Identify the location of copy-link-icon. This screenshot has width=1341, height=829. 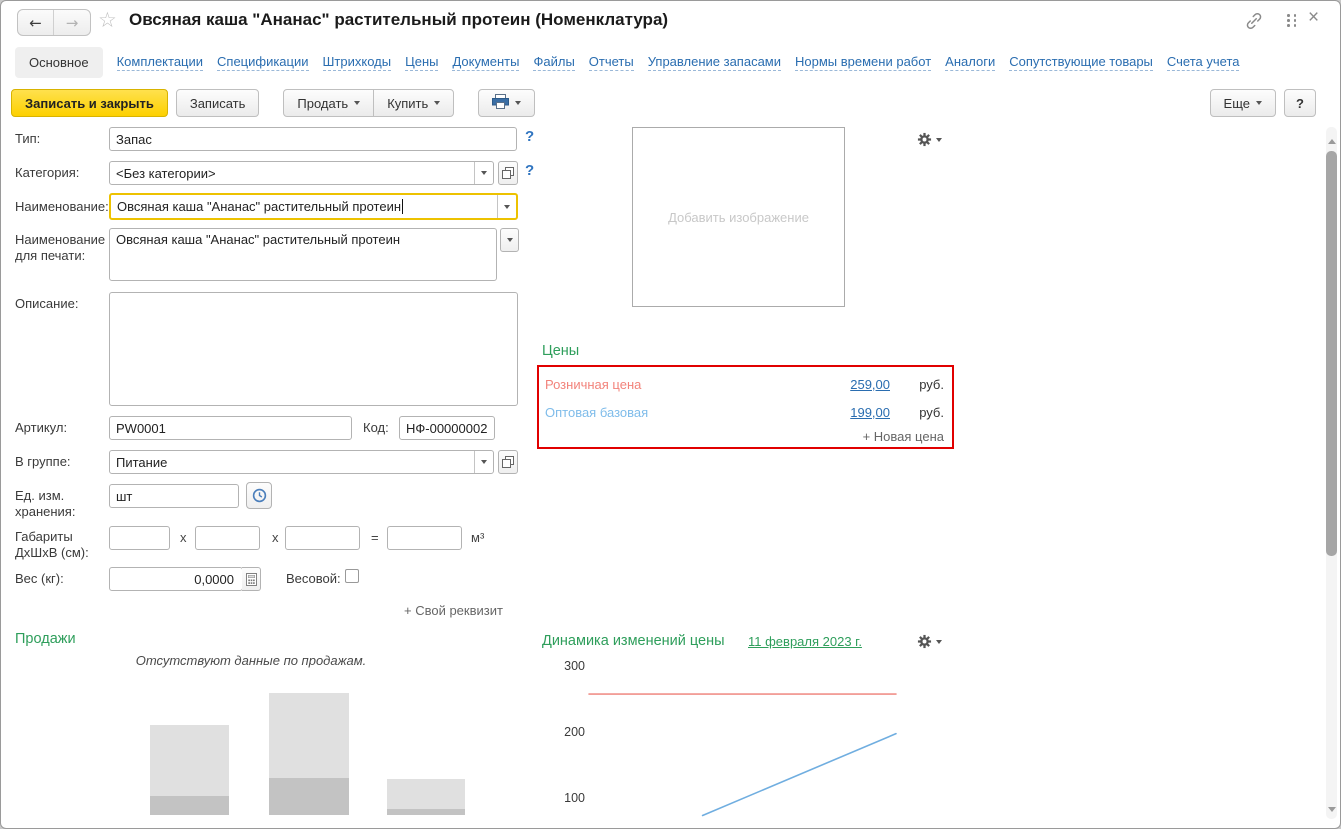
(1254, 22).